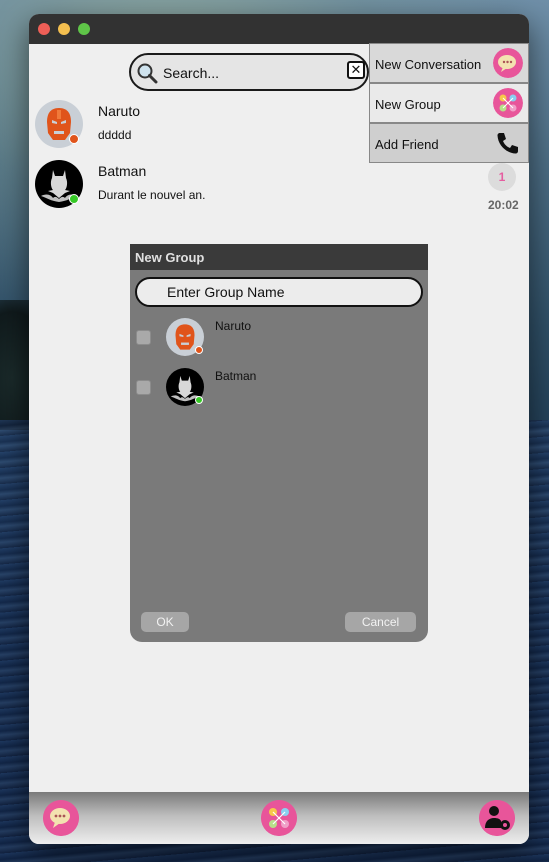 This screenshot has height=862, width=549. I want to click on profile-settings-icon, so click(497, 818).